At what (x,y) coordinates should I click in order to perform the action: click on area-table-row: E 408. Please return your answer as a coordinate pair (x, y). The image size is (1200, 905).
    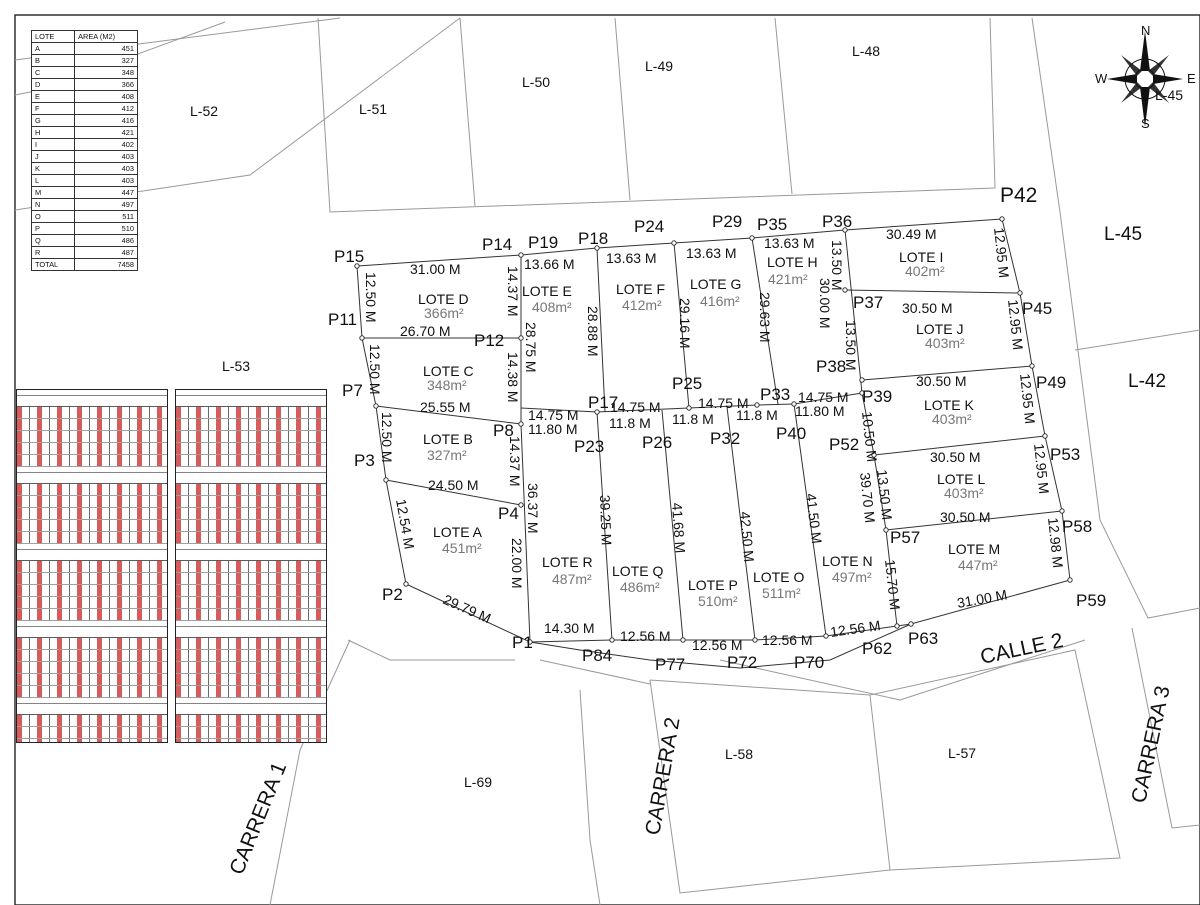
    Looking at the image, I should click on (84, 96).